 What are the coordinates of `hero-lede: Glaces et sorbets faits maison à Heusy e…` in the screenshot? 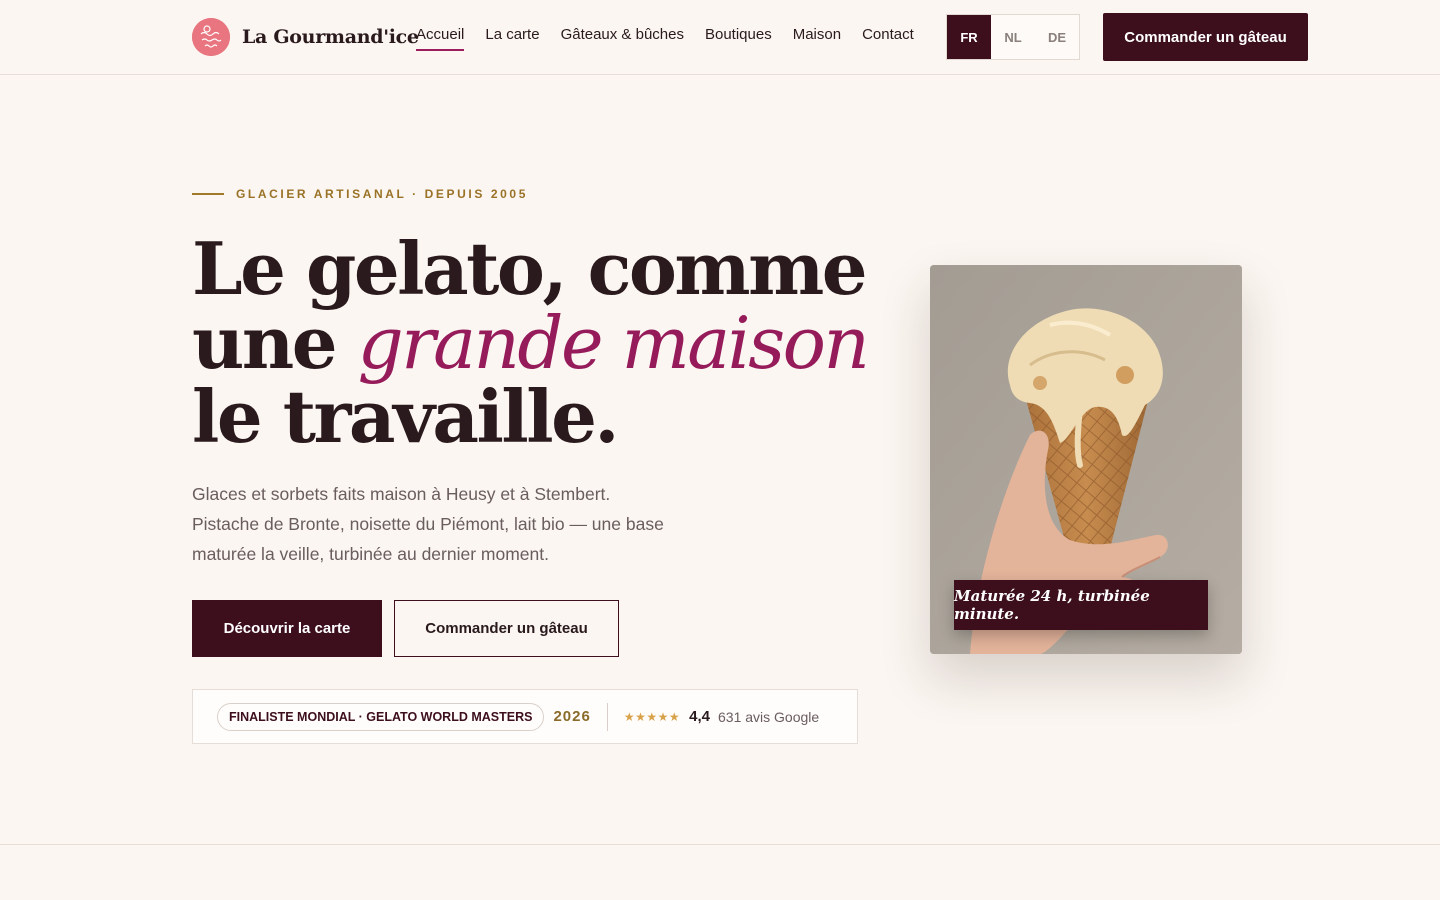 It's located at (428, 524).